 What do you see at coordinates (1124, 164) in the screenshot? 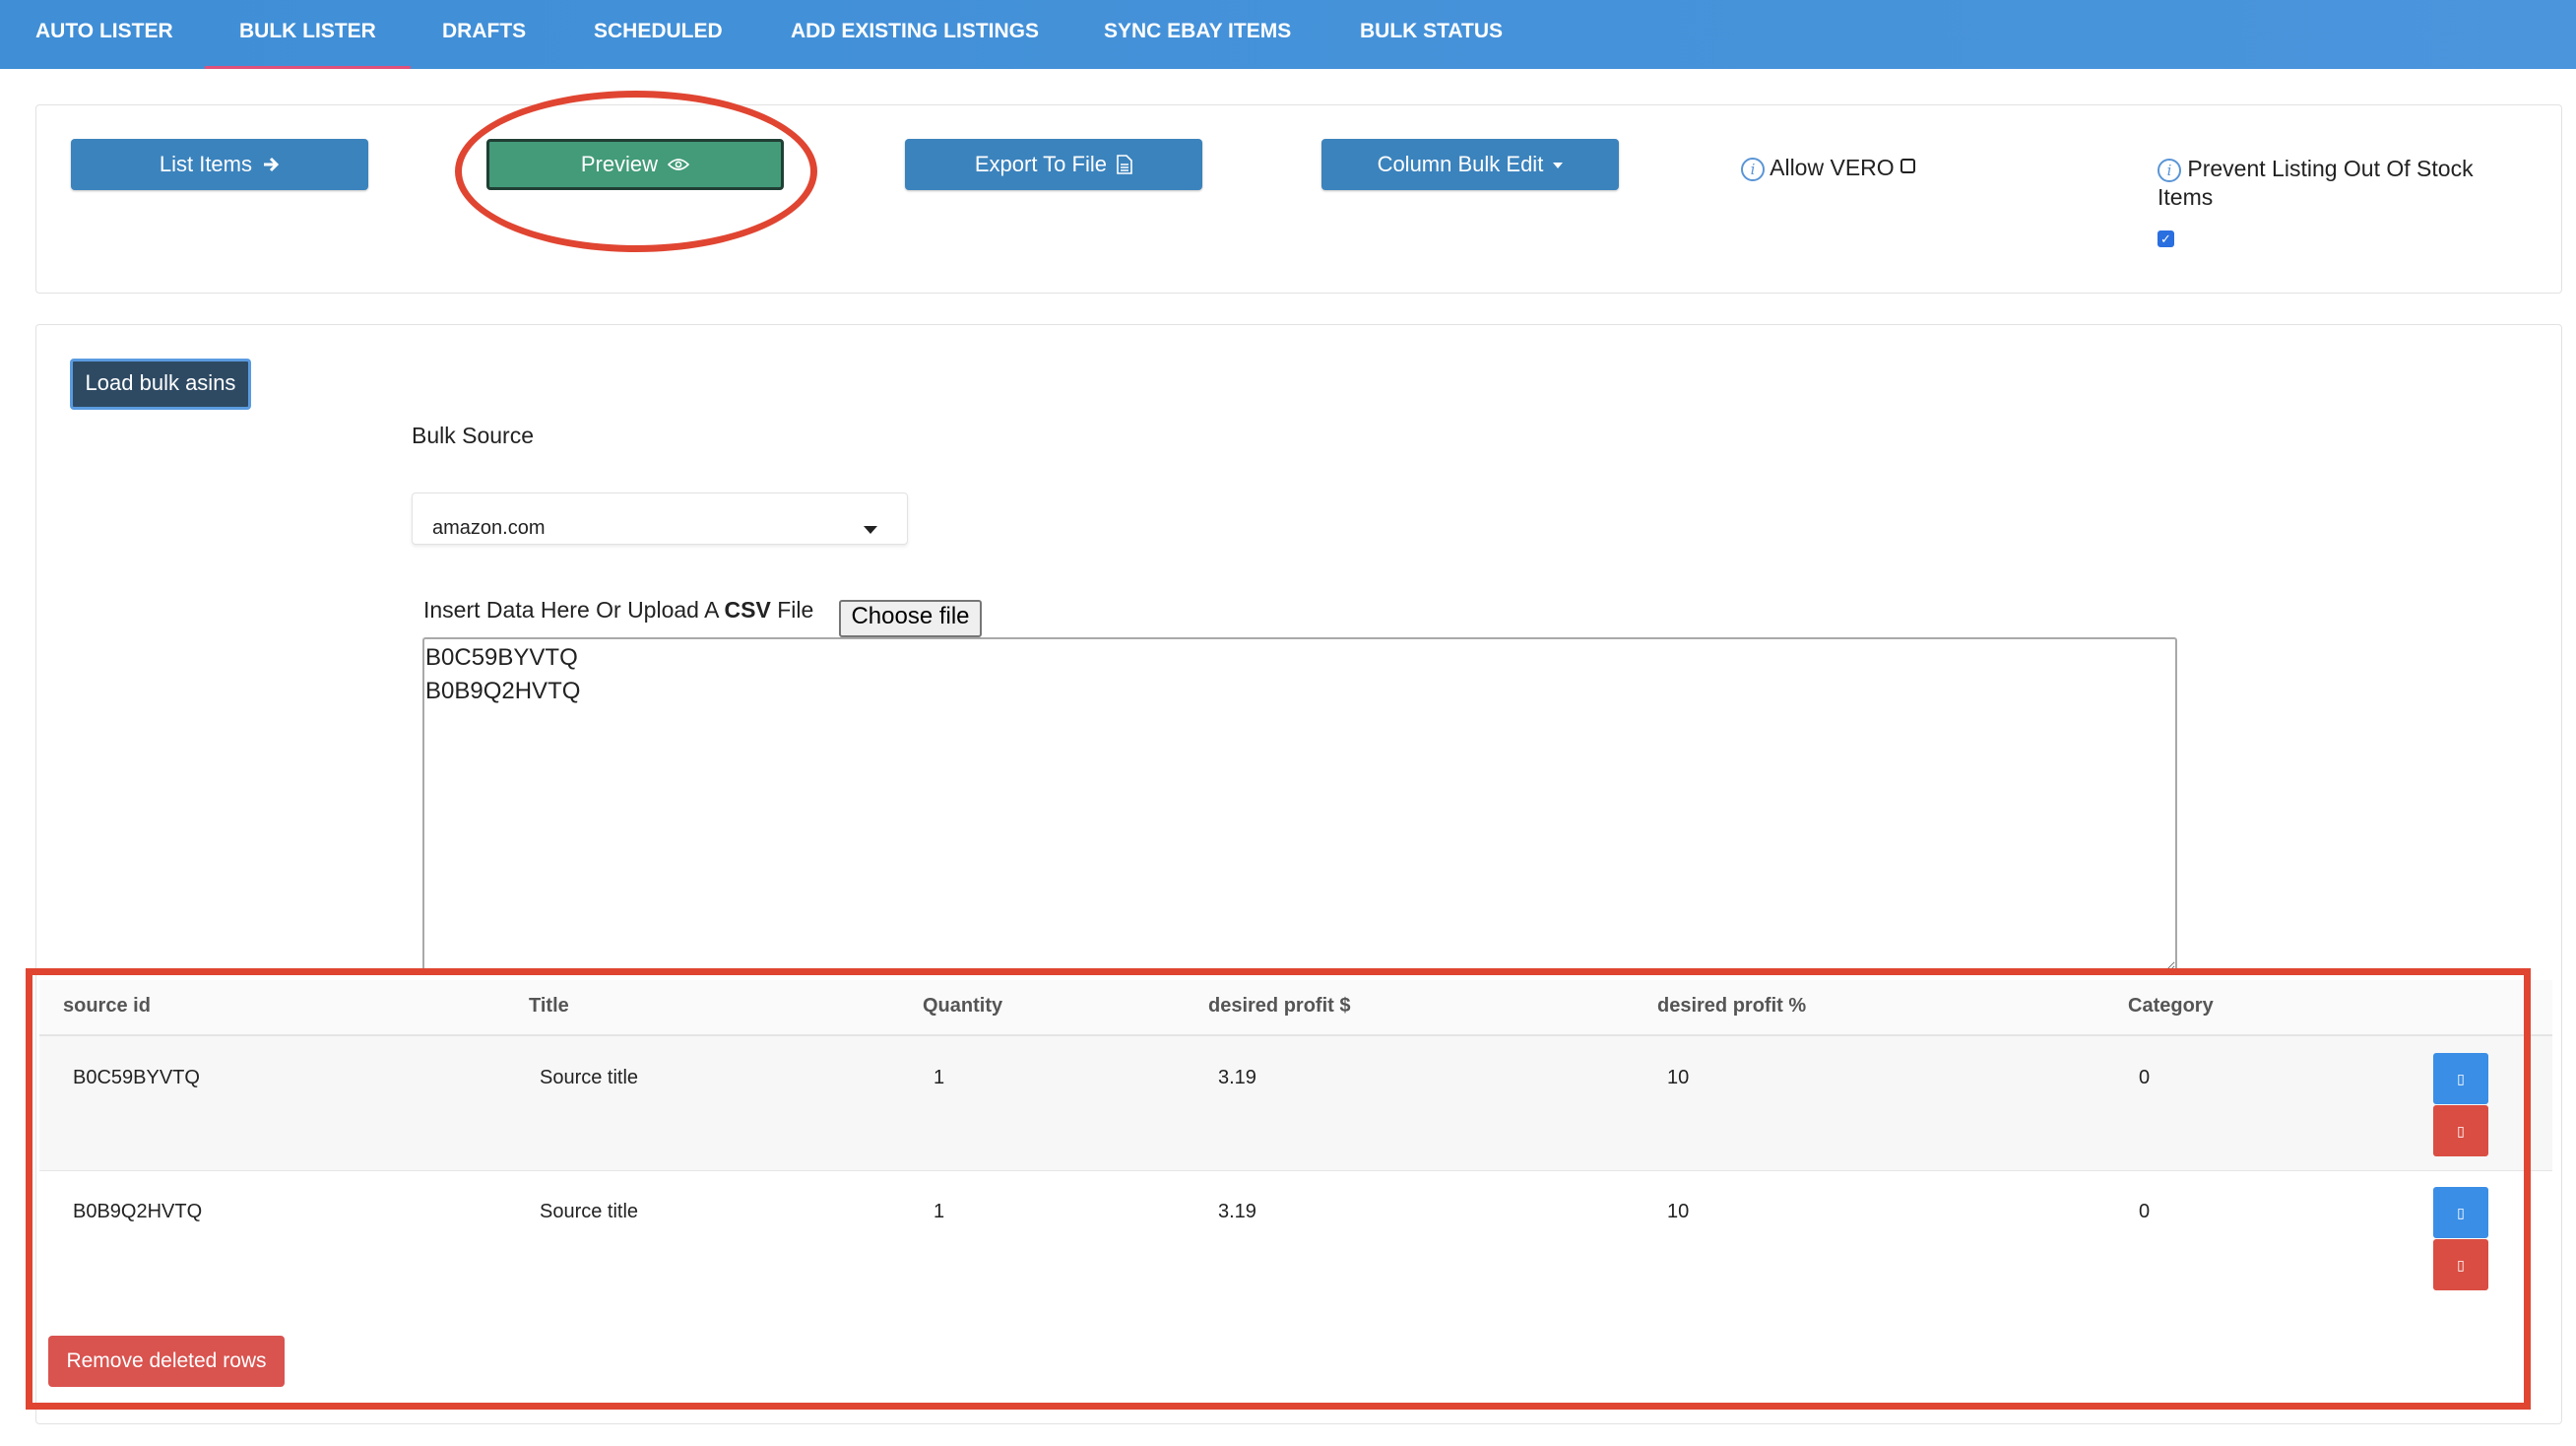
I see `file-icon` at bounding box center [1124, 164].